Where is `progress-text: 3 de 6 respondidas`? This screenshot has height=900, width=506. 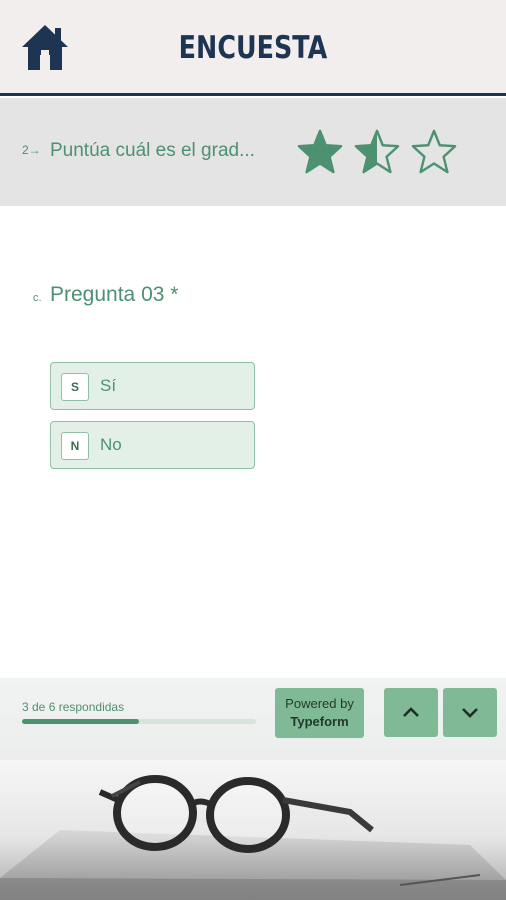
progress-text: 3 de 6 respondidas is located at coordinates (73, 707).